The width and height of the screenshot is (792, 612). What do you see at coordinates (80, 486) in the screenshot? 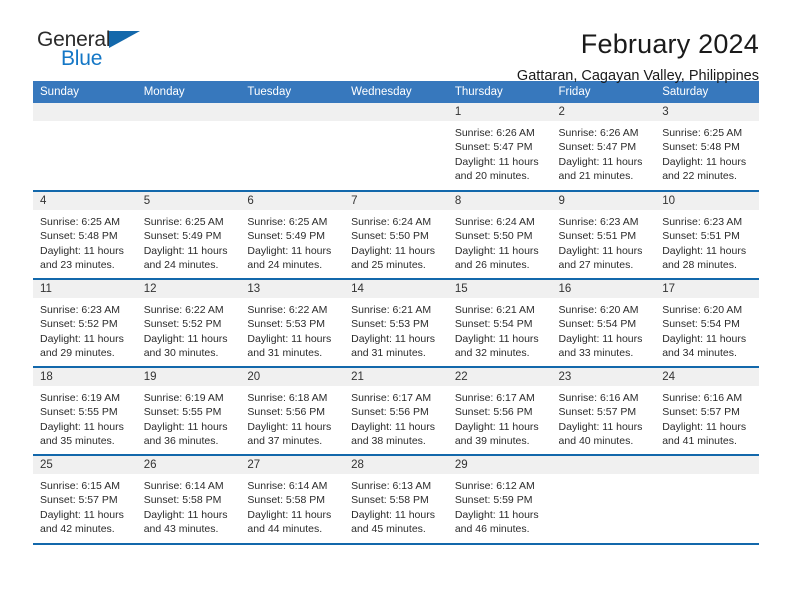
I see `sunrise-text: Sunrise: 6:15 AM` at bounding box center [80, 486].